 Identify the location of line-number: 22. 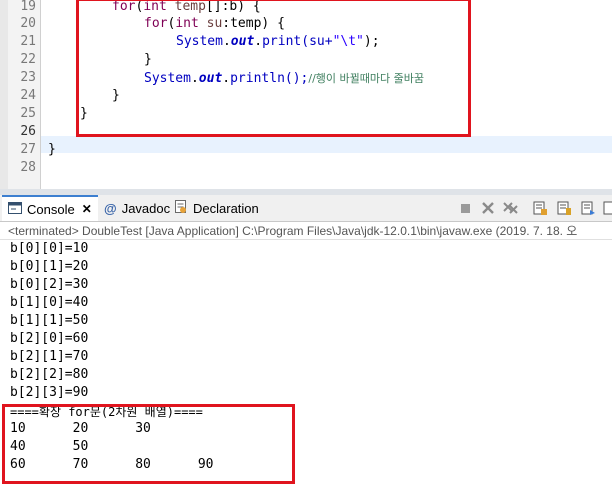
(28, 59).